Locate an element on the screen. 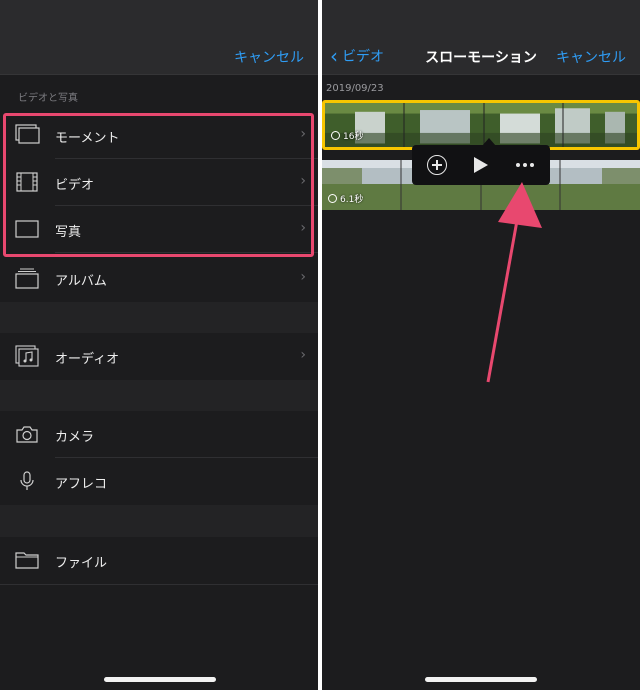 Image resolution: width=640 pixels, height=690 pixels. video-clip-selected: 16秒 is located at coordinates (481, 125).